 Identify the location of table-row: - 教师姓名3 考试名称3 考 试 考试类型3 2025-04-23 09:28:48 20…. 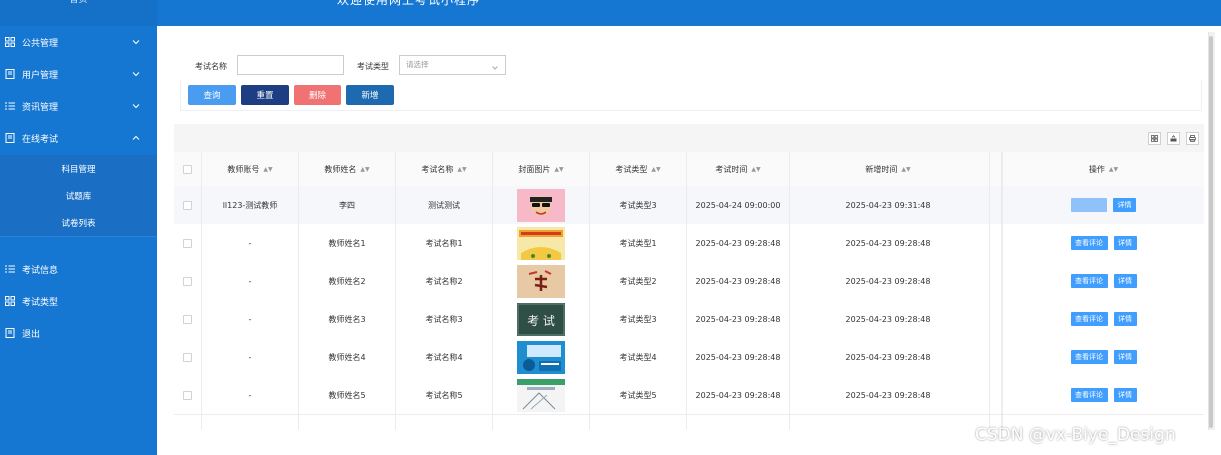
(689, 319).